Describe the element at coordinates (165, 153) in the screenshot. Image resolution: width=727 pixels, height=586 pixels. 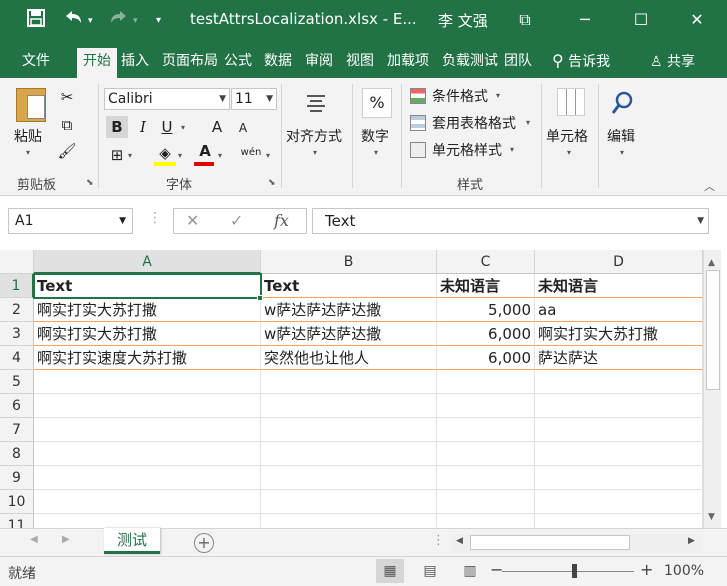
I see `fill-color-icon: ◈` at that location.